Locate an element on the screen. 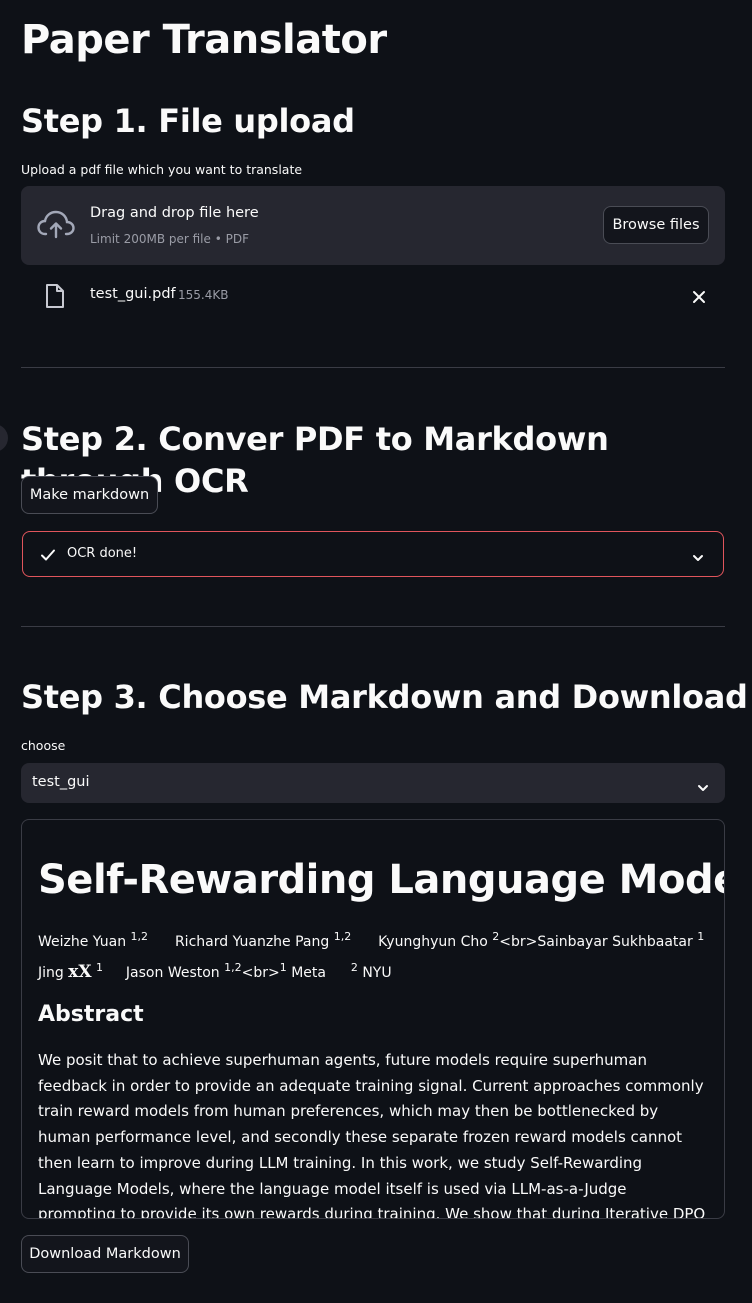  step3-heading: Step 3. Choose Markdown and Download is located at coordinates (384, 697).